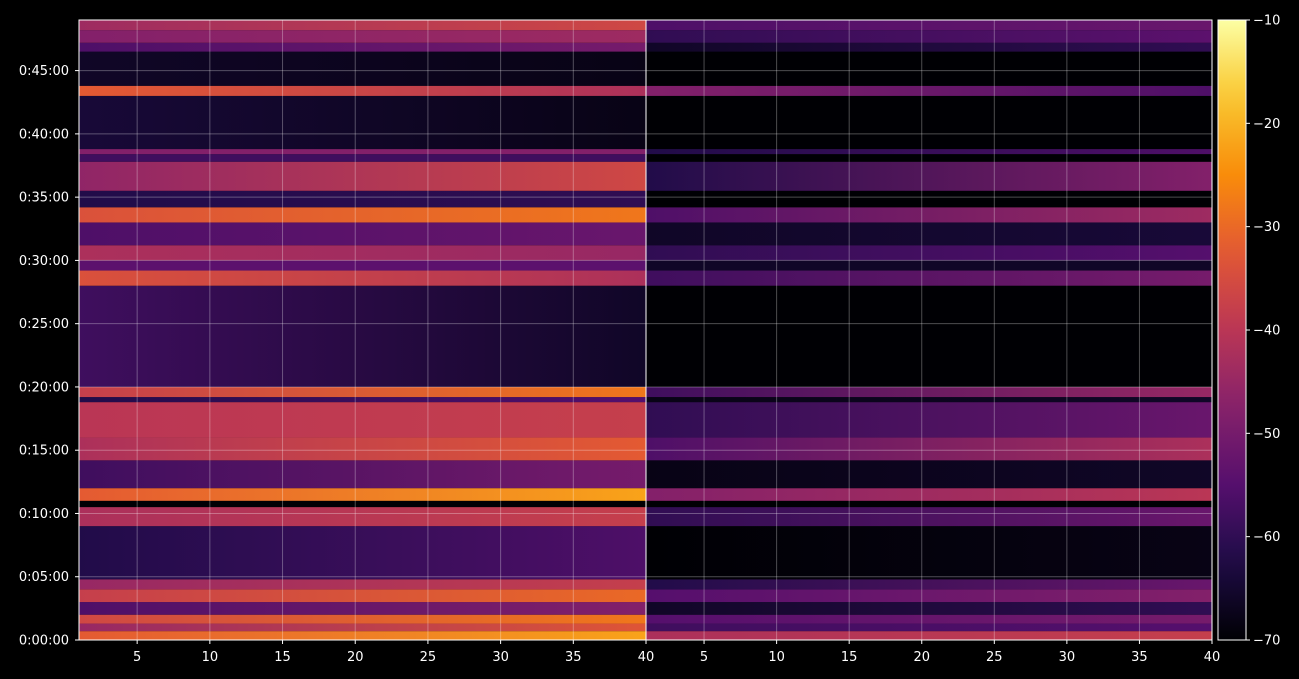  What do you see at coordinates (44, 198) in the screenshot?
I see `y-tick-label: 0:35:00` at bounding box center [44, 198].